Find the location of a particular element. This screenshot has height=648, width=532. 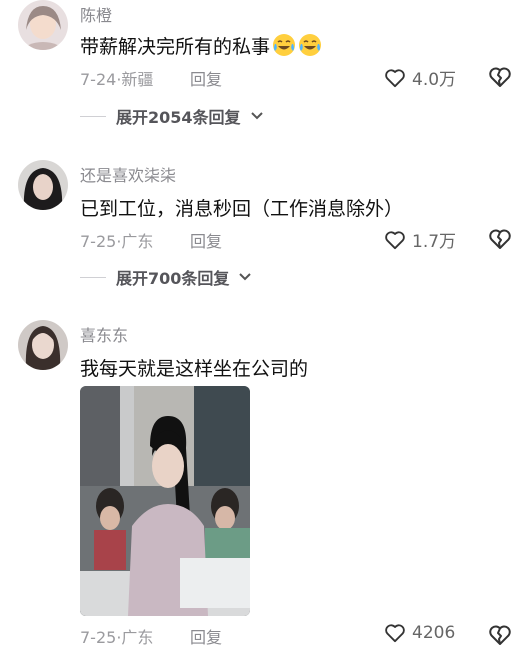

like-button: 4206 is located at coordinates (419, 633).